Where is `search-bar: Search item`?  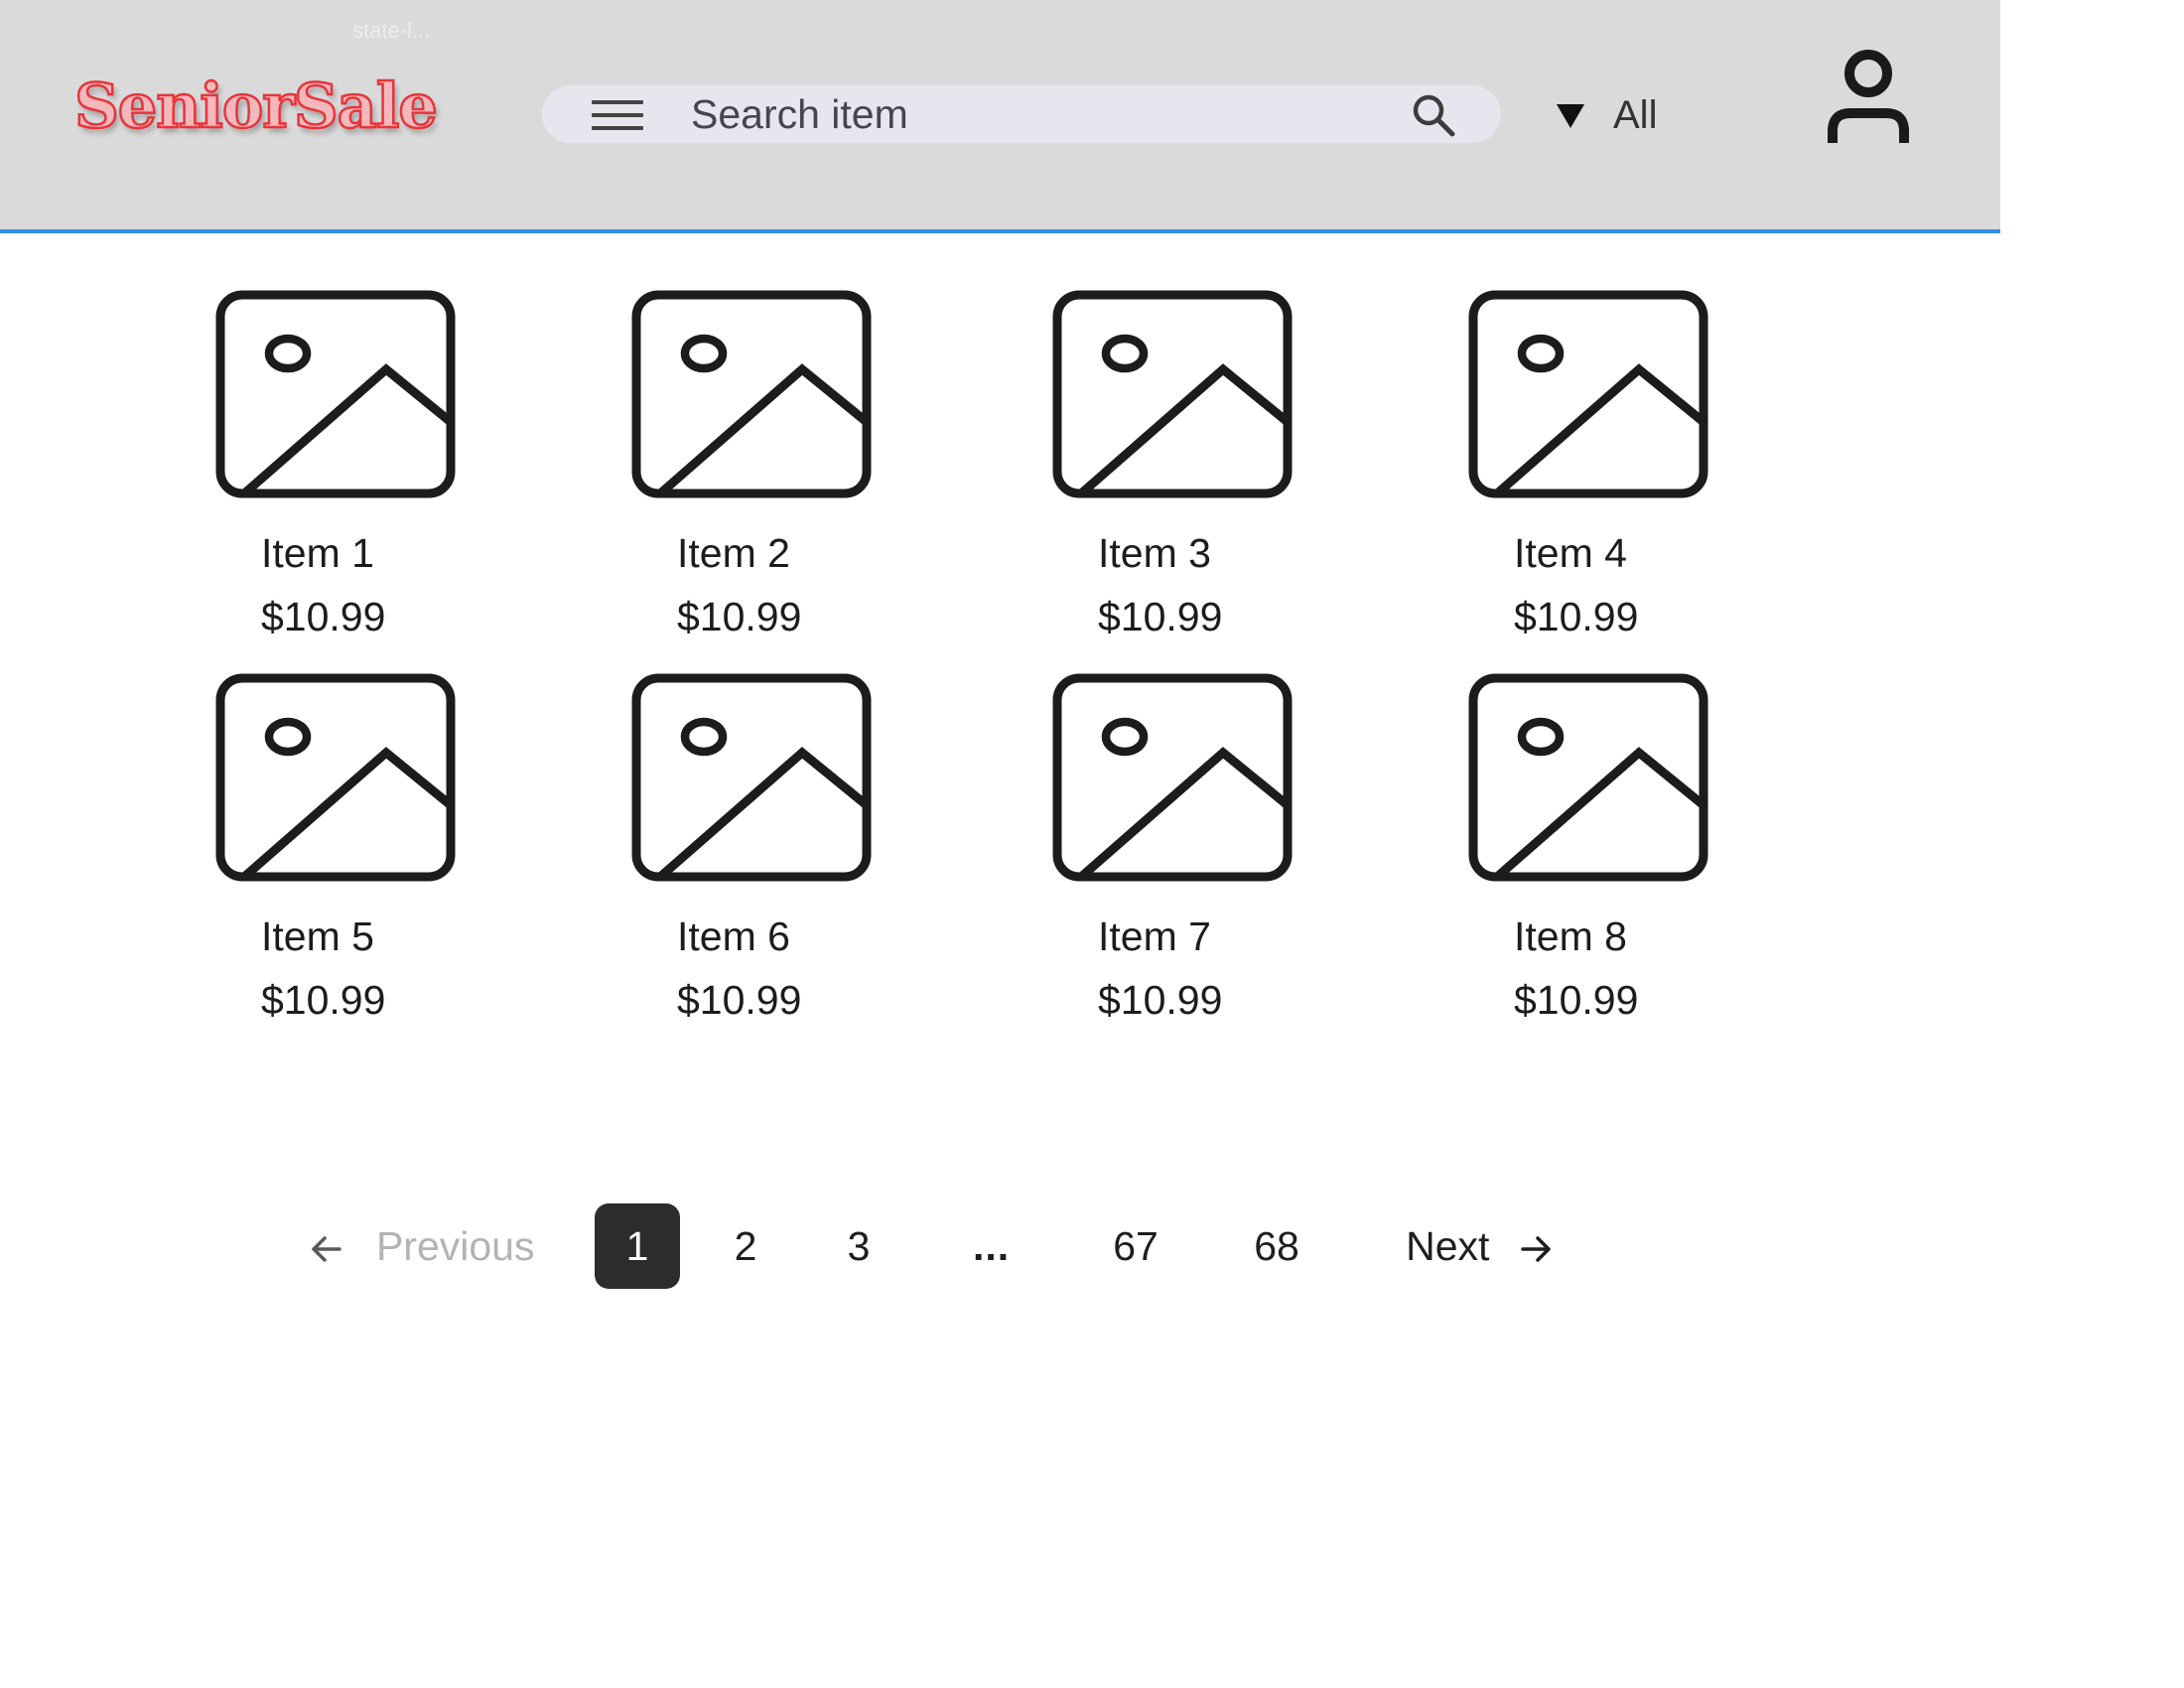
search-bar: Search item is located at coordinates (1021, 114).